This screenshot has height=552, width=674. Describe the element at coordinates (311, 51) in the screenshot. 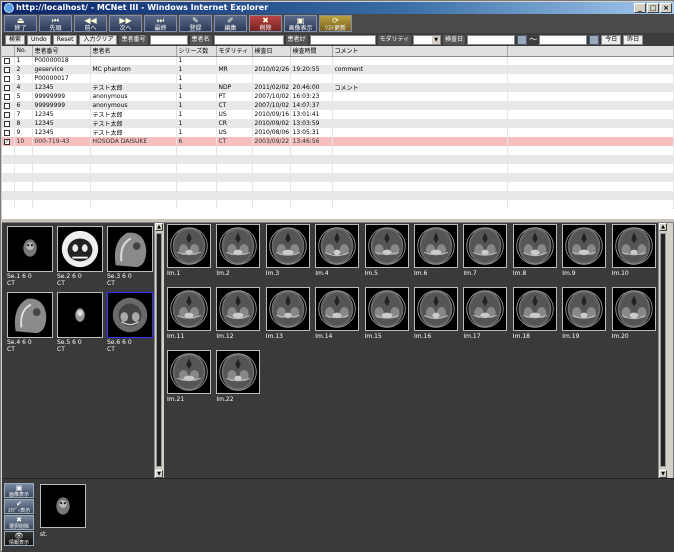

I see `column-header: 検査時間` at that location.